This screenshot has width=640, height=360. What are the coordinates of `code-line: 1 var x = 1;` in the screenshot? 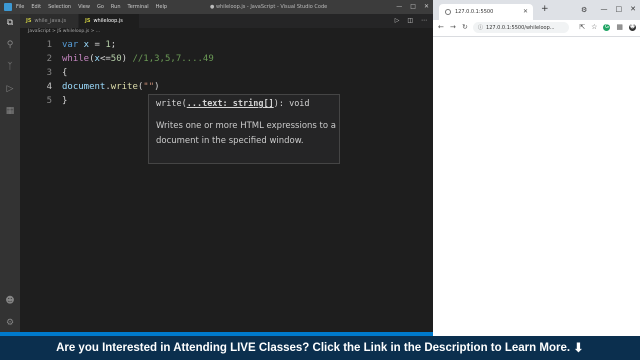 It's located at (220, 45).